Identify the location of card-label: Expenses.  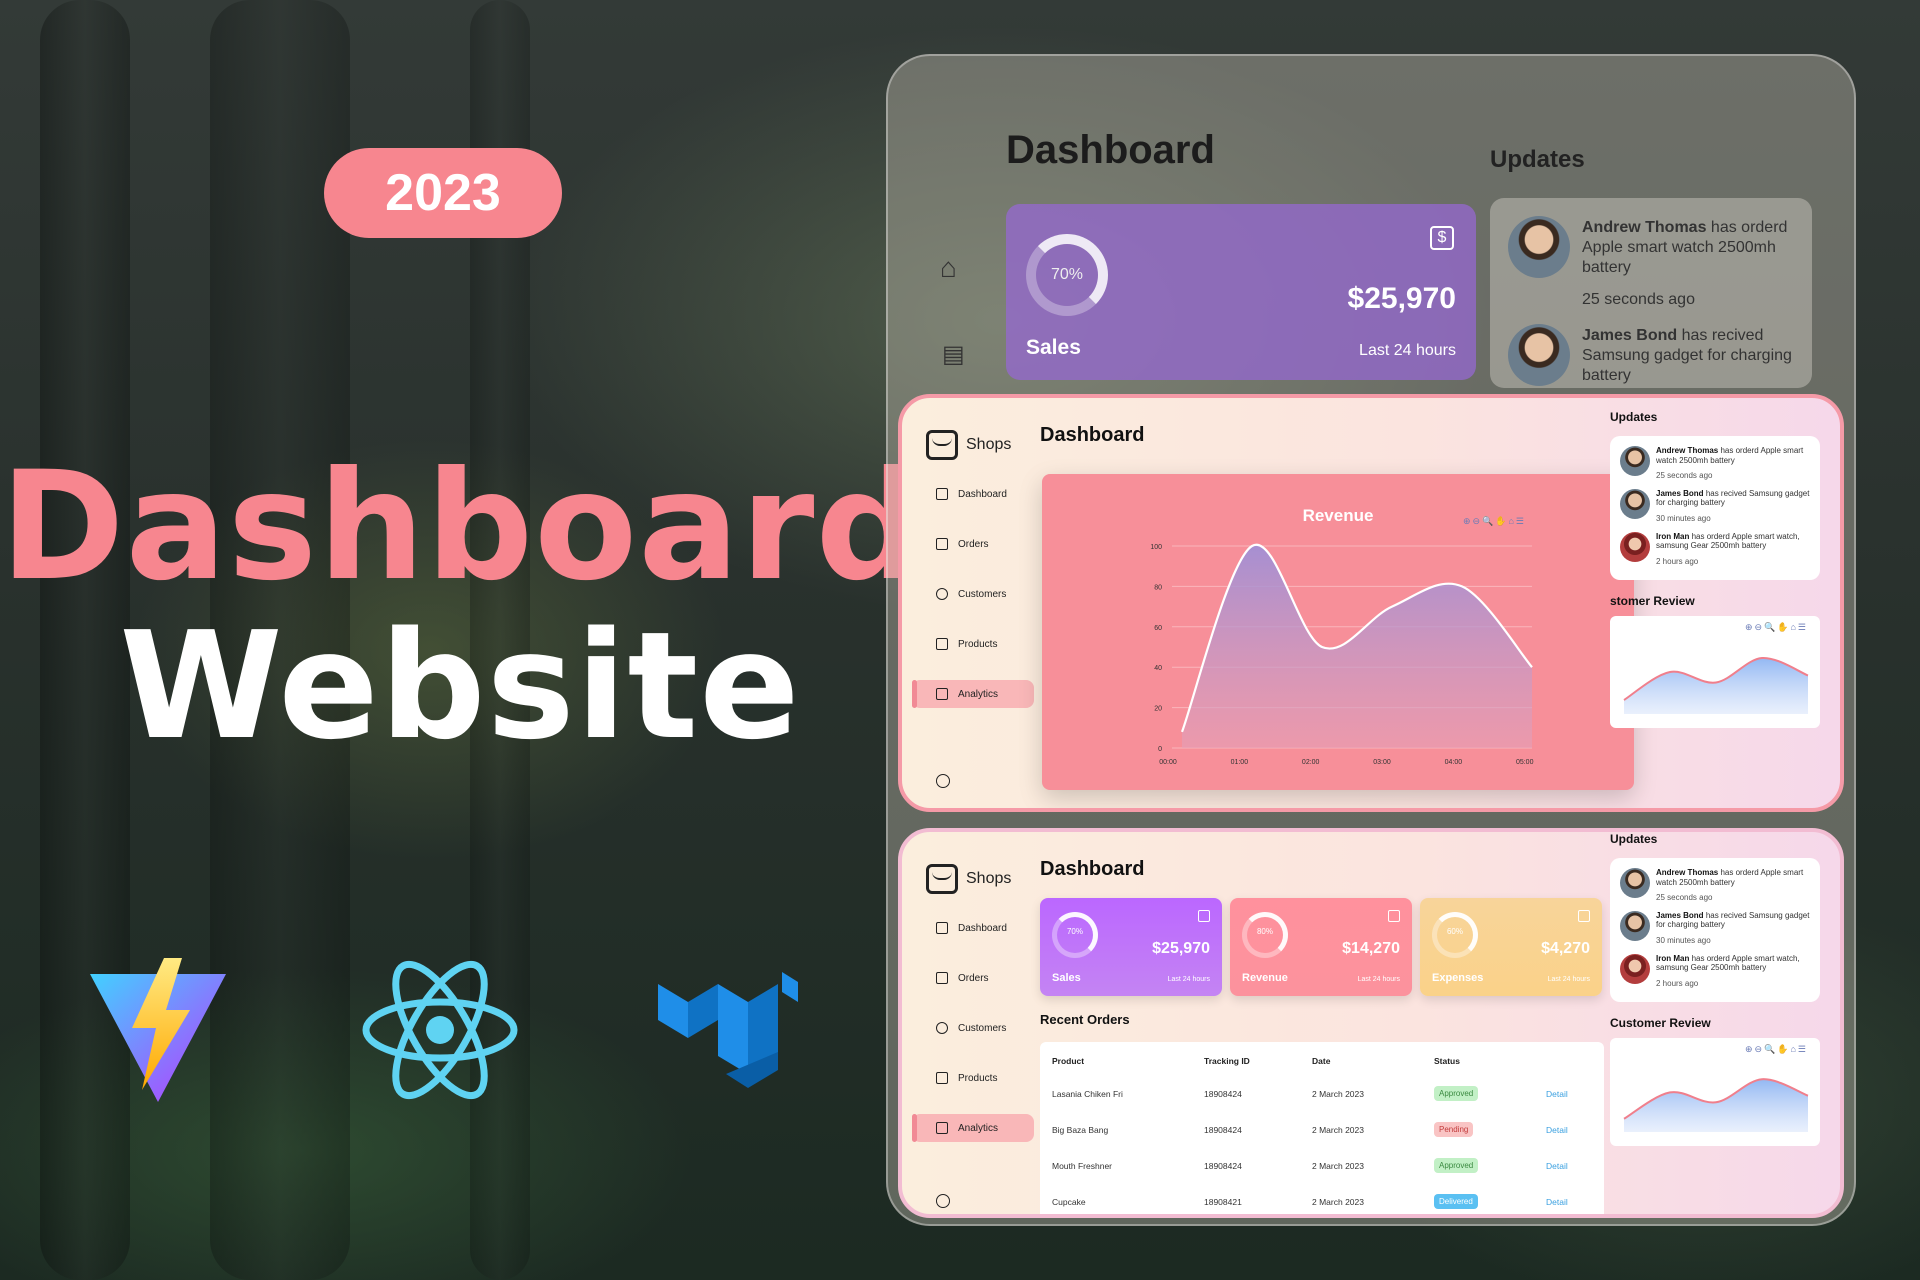
(1458, 978).